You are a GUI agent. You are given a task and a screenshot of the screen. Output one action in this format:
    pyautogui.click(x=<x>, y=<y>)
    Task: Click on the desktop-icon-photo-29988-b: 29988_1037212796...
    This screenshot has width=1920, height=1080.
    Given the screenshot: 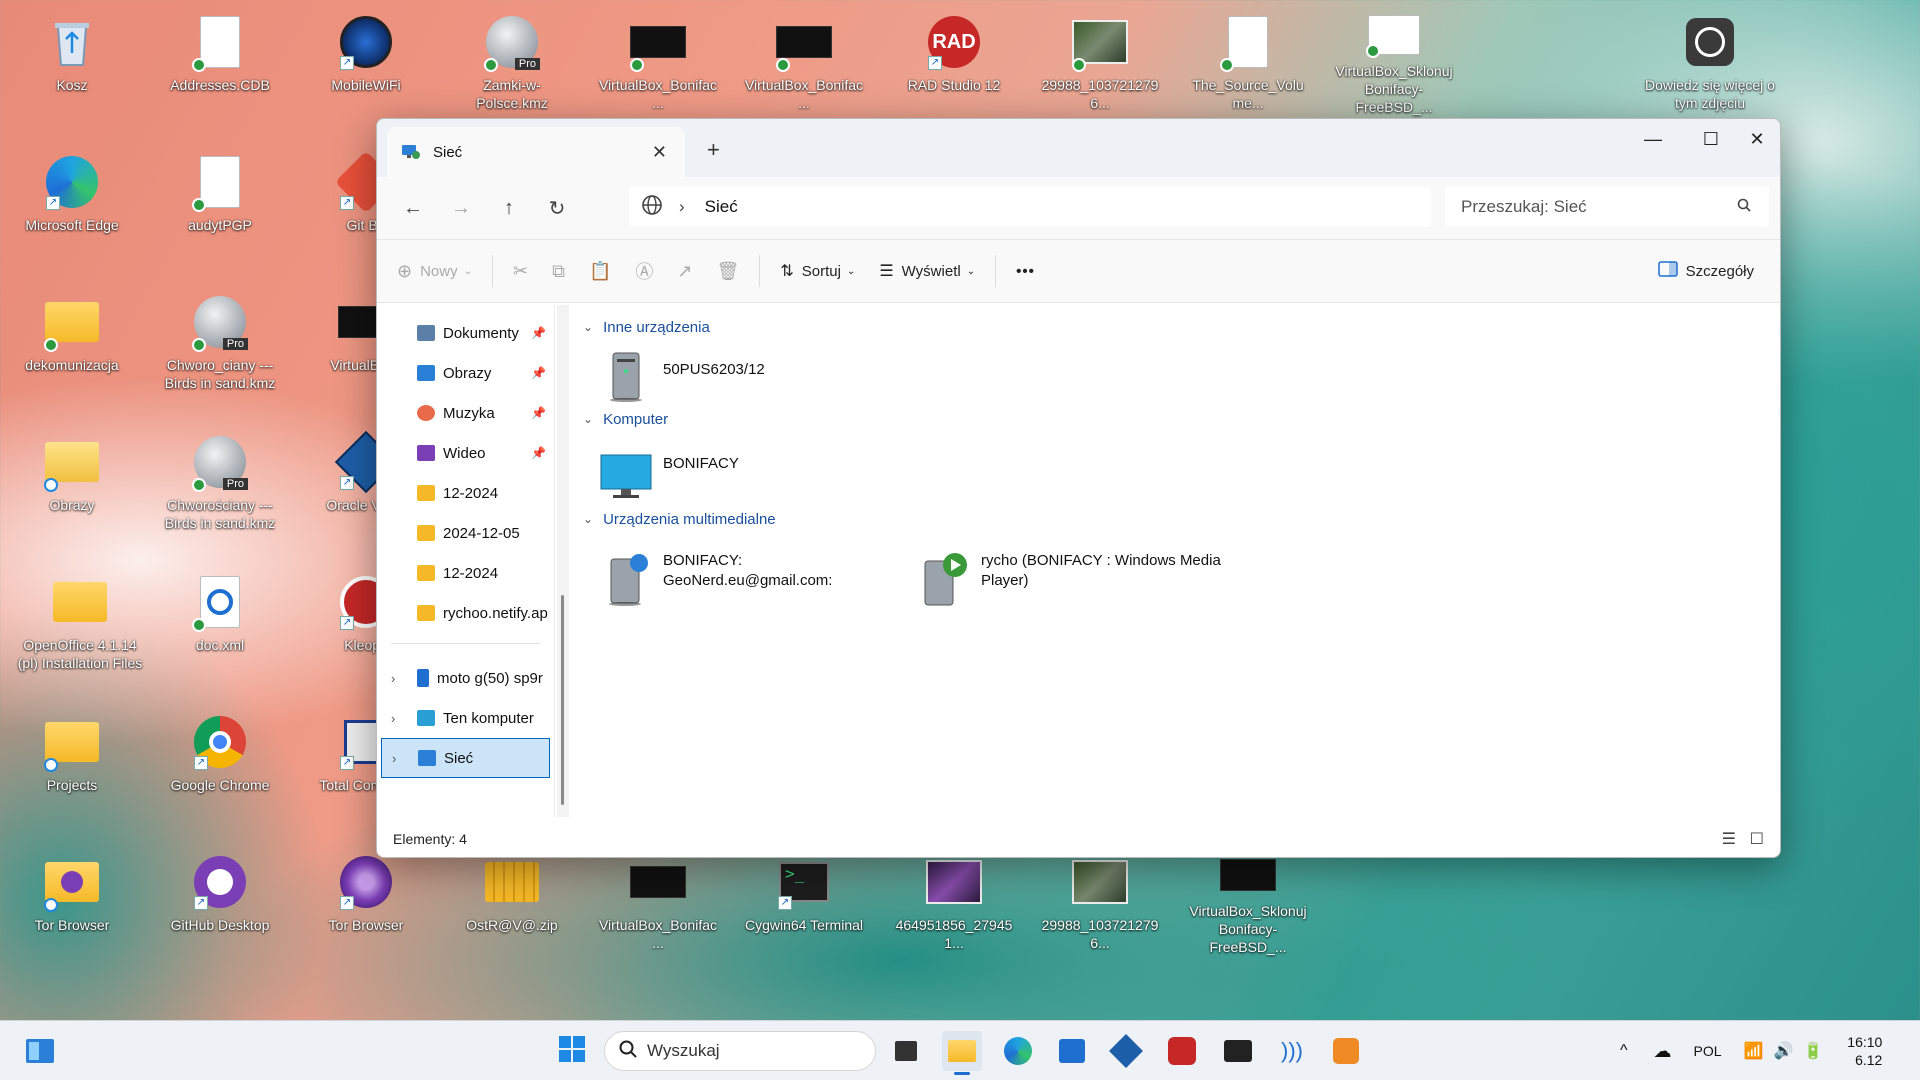 What is the action you would take?
    pyautogui.click(x=1100, y=902)
    